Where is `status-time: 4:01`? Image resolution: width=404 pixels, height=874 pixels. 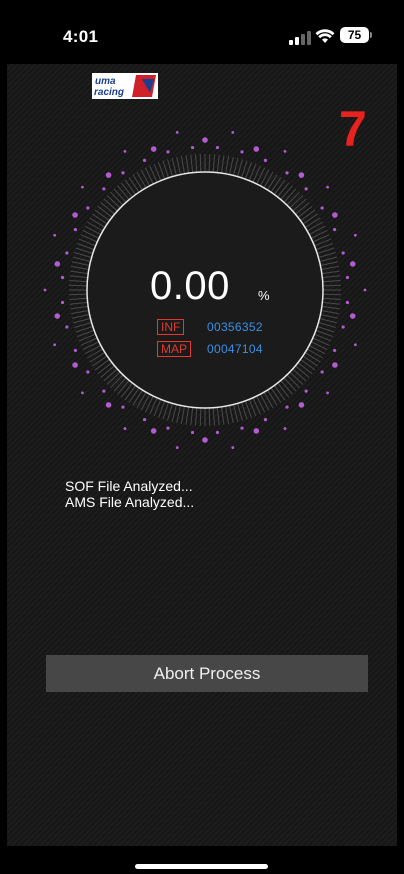
status-time: 4:01 is located at coordinates (81, 36).